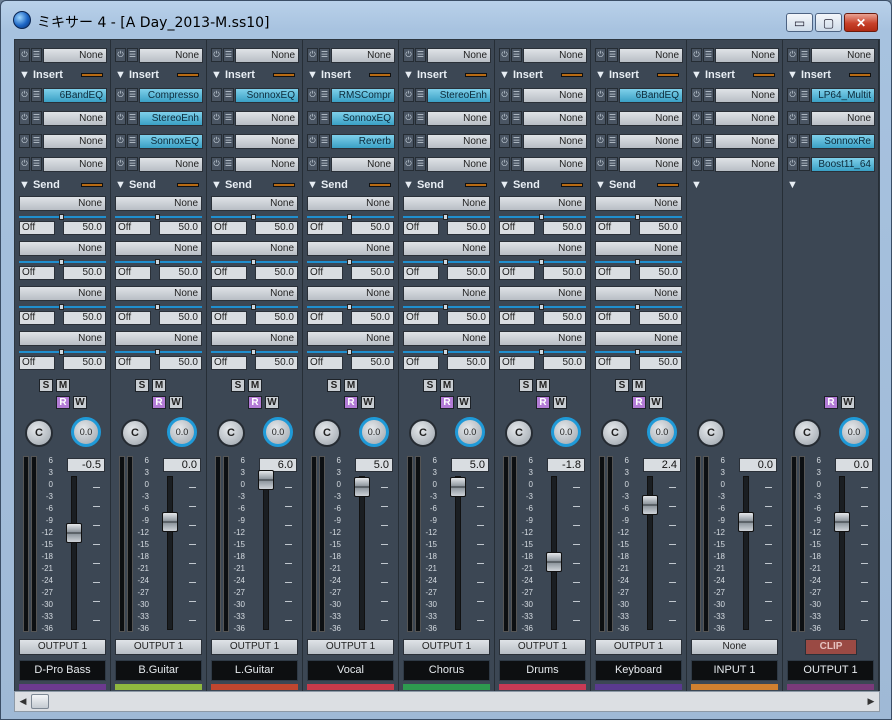  I want to click on output-select: None, so click(734, 647).